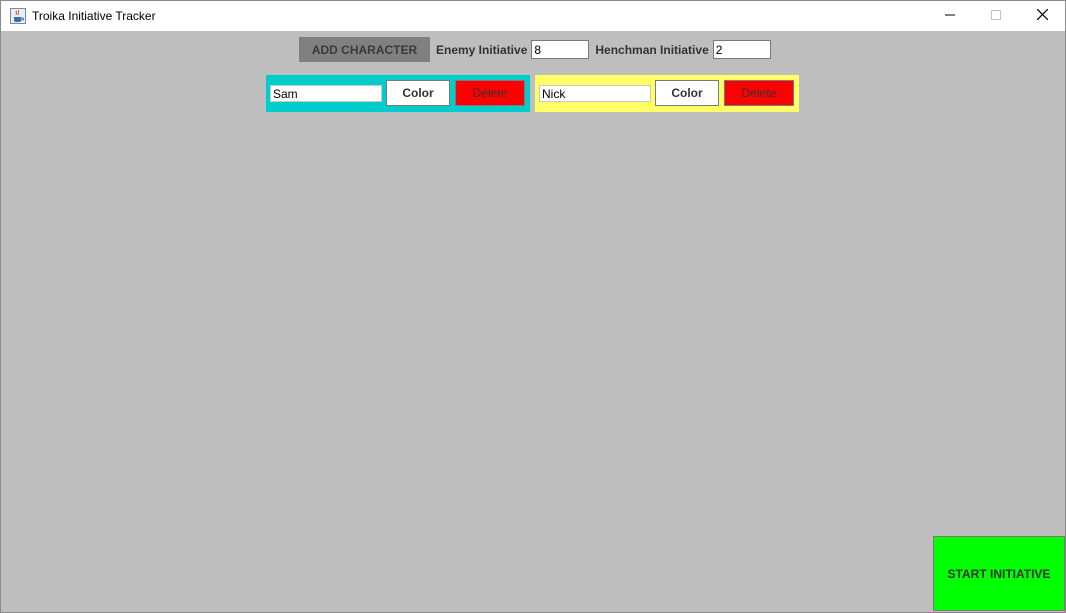 The image size is (1066, 613). Describe the element at coordinates (741, 49) in the screenshot. I see `henchman-initiative-input` at that location.